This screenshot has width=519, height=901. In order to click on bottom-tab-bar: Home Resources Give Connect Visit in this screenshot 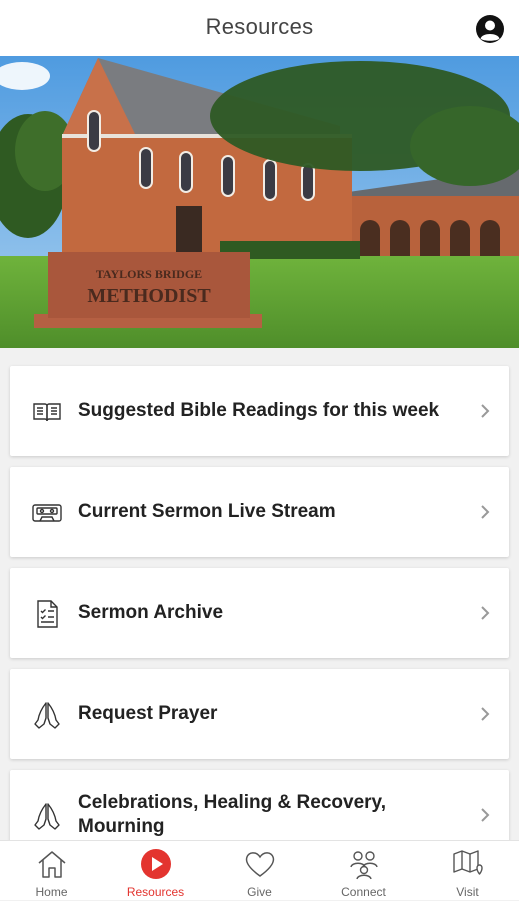, I will do `click(259, 870)`.